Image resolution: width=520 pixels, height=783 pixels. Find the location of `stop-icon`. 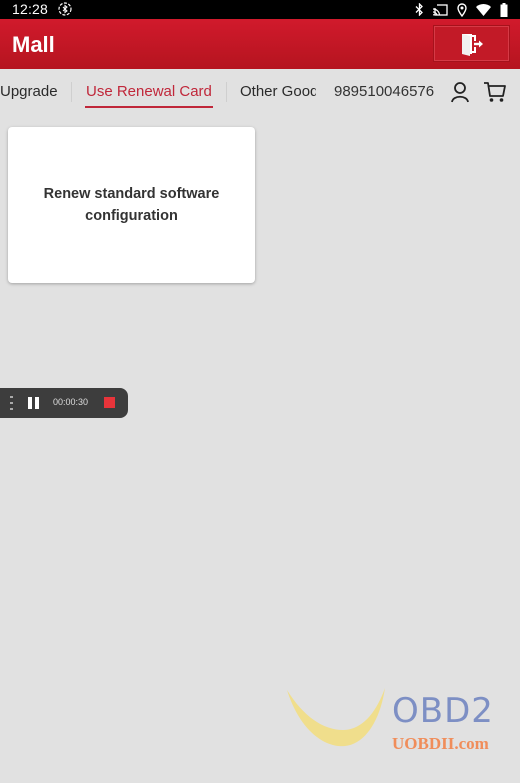

stop-icon is located at coordinates (109, 402).